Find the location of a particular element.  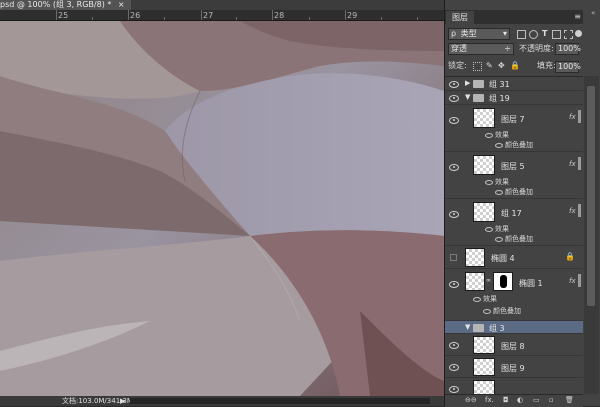

filter-toggle-icon is located at coordinates (578, 33).